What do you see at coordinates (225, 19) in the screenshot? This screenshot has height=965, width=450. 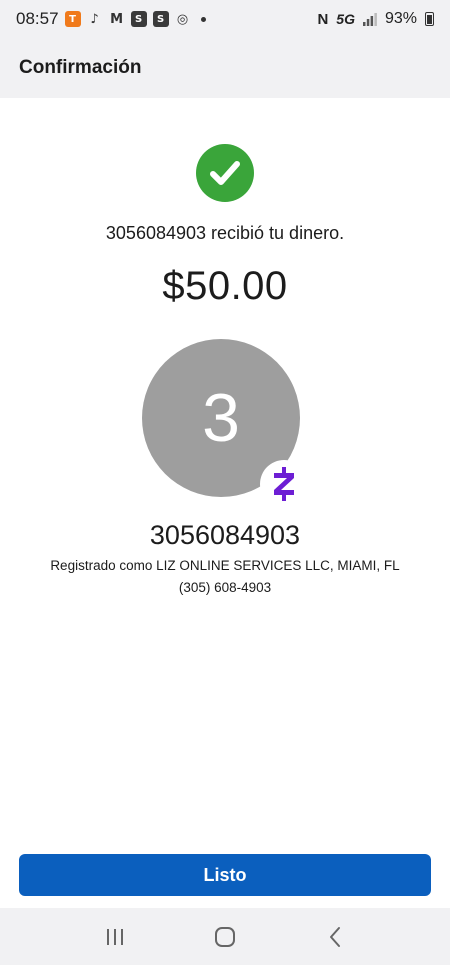 I see `status-bar: 08:57 T ♪ M S S ◎ N 5G 93%` at bounding box center [225, 19].